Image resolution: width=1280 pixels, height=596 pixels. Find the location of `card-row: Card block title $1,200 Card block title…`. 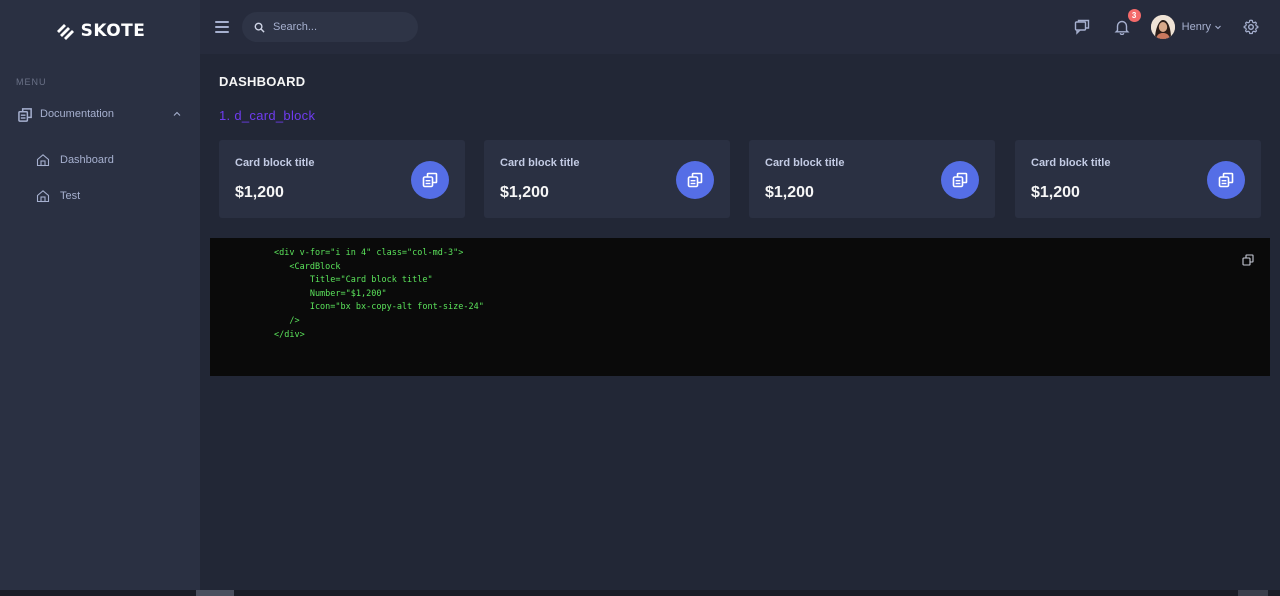

card-row: Card block title $1,200 Card block title… is located at coordinates (740, 179).